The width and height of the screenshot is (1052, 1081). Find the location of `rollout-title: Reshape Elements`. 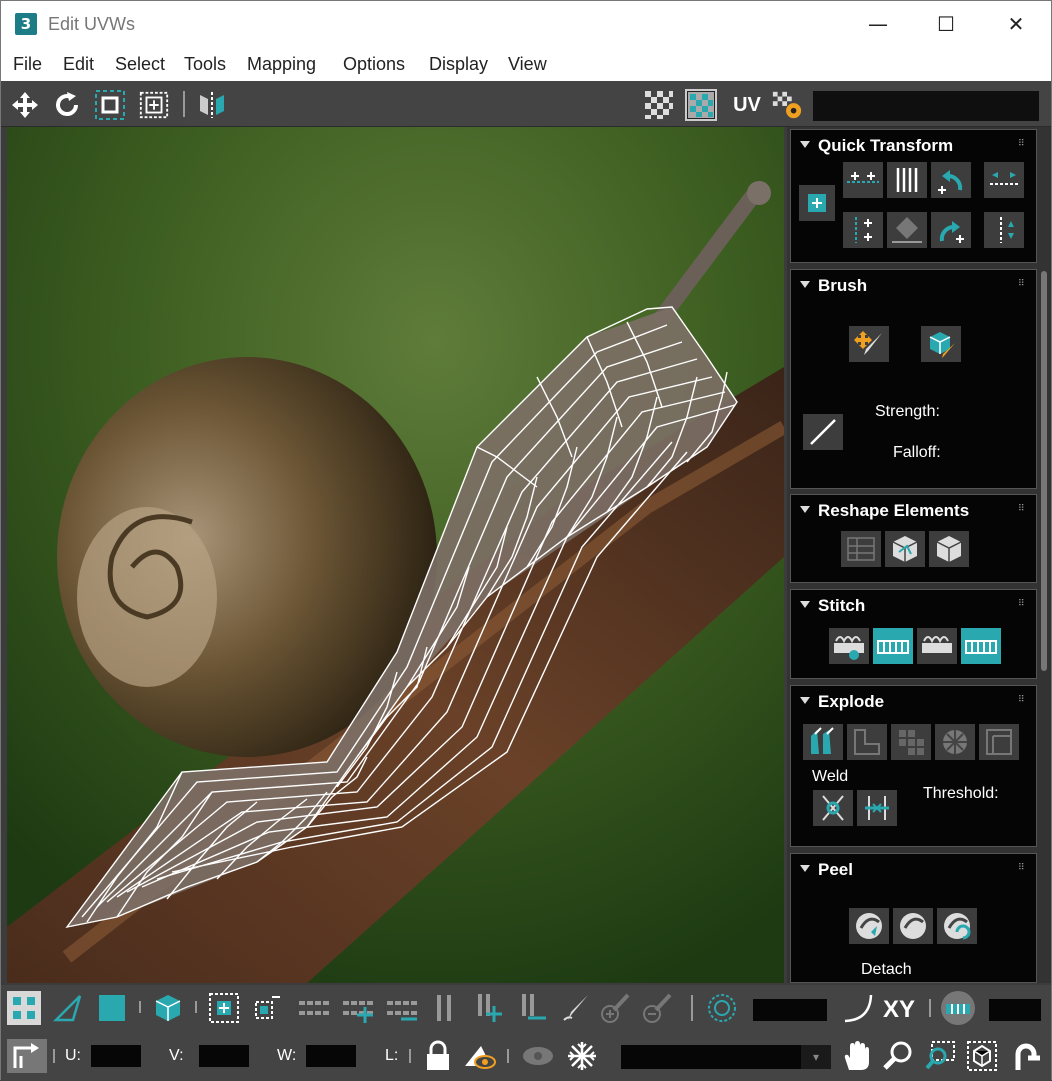

rollout-title: Reshape Elements is located at coordinates (893, 511).